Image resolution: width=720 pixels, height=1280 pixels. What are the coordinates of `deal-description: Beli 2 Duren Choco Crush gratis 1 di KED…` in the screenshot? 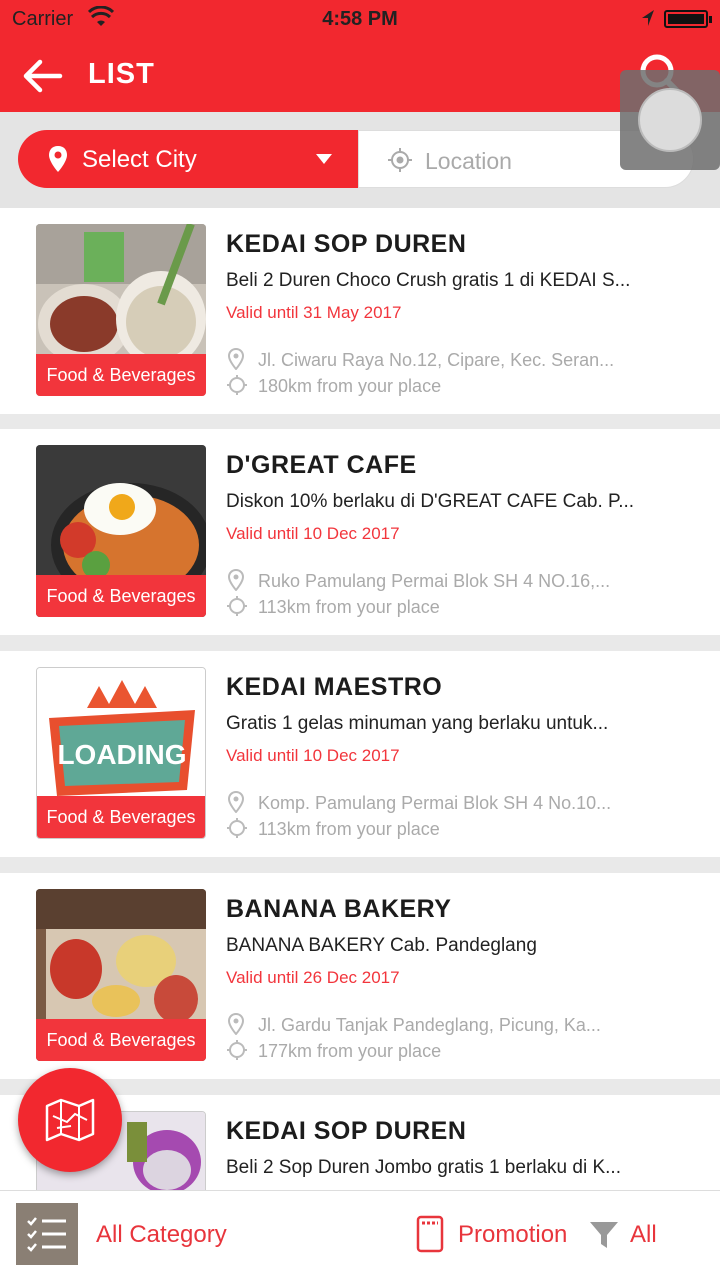 It's located at (428, 280).